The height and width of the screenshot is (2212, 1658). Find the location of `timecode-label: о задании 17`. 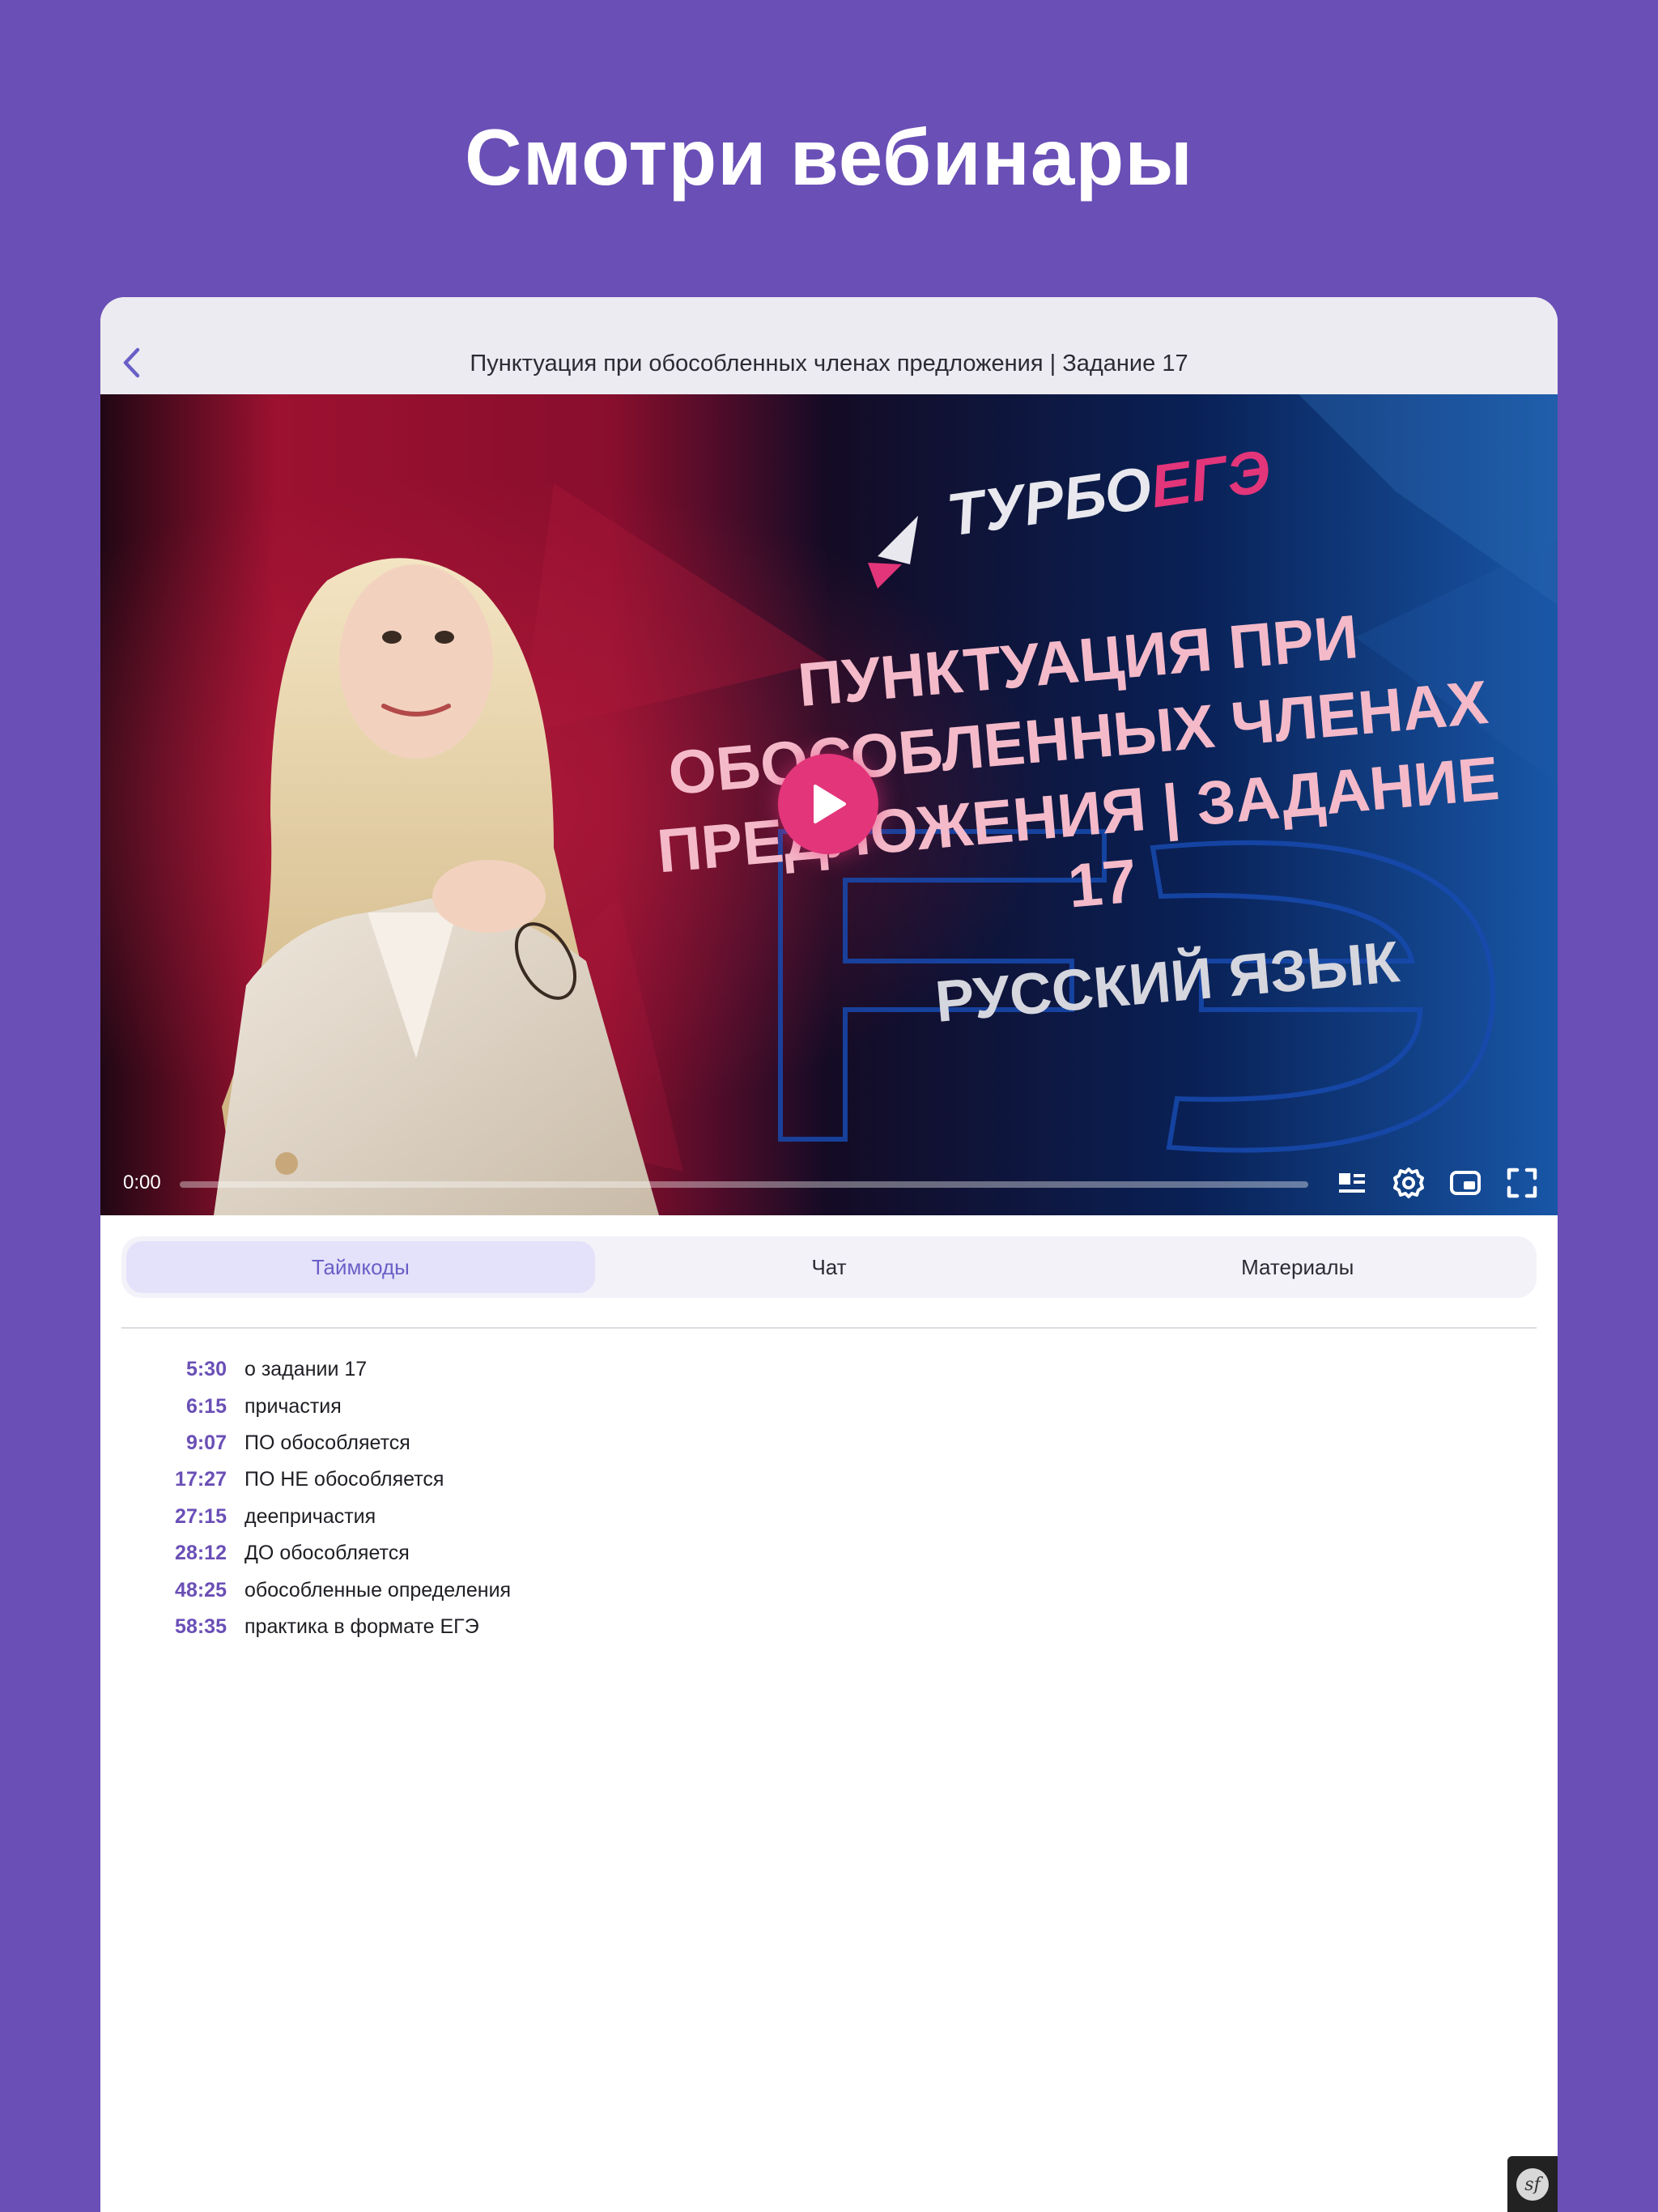

timecode-label: о задании 17 is located at coordinates (306, 1370).